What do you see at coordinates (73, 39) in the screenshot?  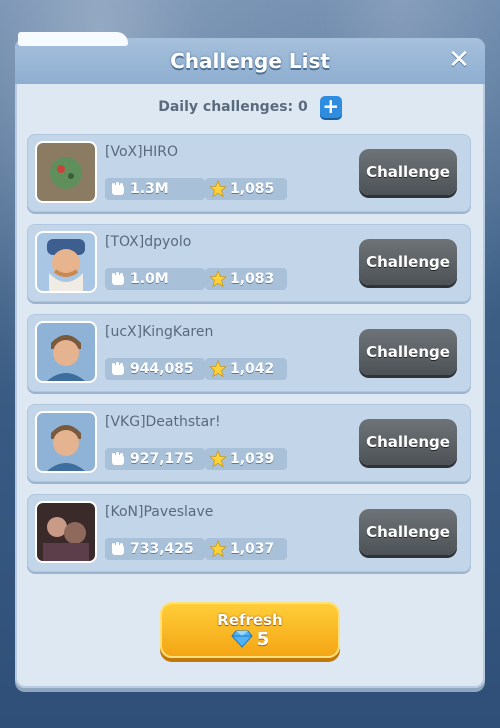 I see `snow-decoration` at bounding box center [73, 39].